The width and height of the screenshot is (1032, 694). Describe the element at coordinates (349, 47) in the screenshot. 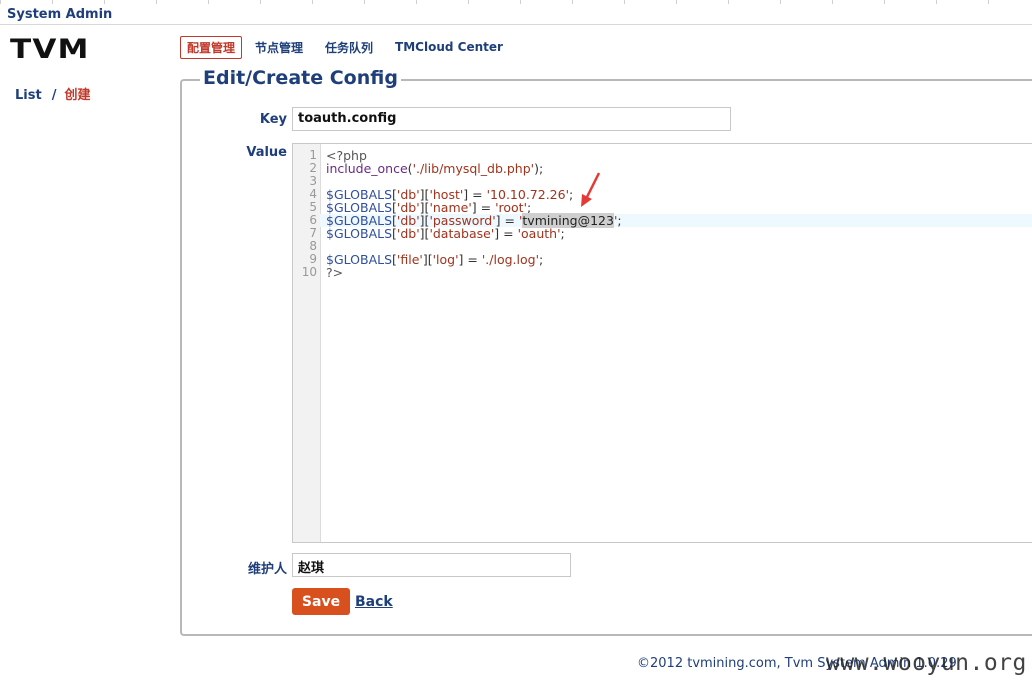

I see `nav-task-queue: 任务队列` at that location.